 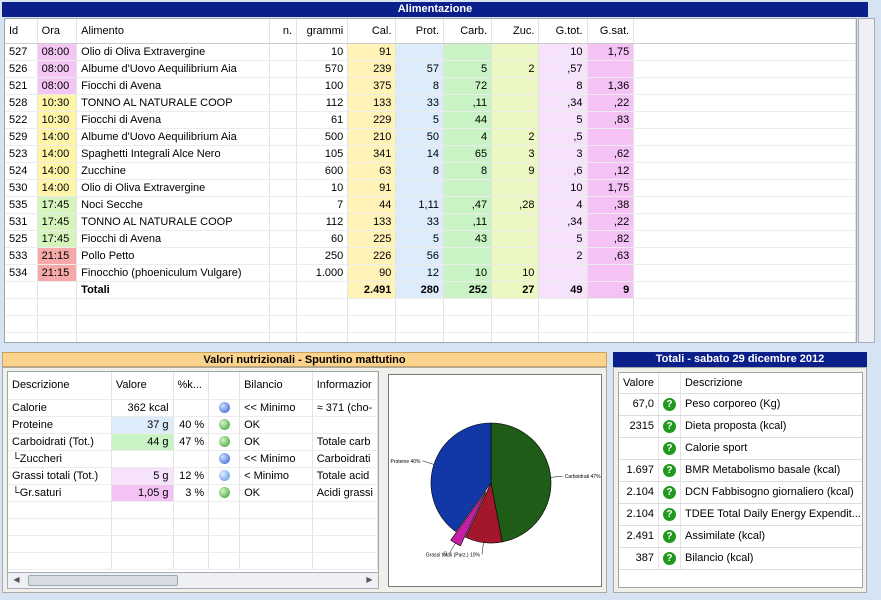 I want to click on col-header-tot-descrizione: Descrizione, so click(x=771, y=383).